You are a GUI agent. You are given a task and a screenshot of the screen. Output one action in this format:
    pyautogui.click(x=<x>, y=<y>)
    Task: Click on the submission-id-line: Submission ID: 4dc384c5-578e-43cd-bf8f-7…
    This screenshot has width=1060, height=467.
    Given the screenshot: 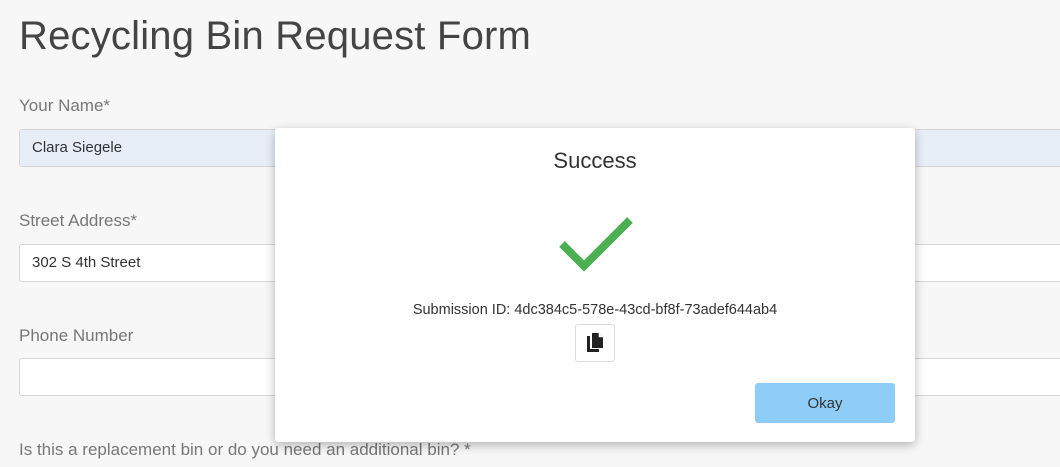 What is the action you would take?
    pyautogui.click(x=595, y=310)
    